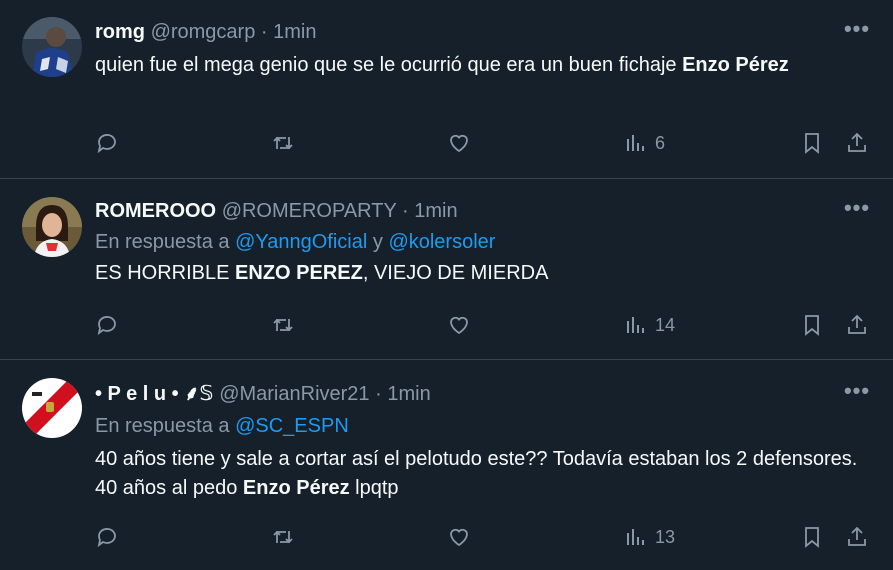 The width and height of the screenshot is (893, 570). Describe the element at coordinates (660, 142) in the screenshot. I see `view-count: 6` at that location.